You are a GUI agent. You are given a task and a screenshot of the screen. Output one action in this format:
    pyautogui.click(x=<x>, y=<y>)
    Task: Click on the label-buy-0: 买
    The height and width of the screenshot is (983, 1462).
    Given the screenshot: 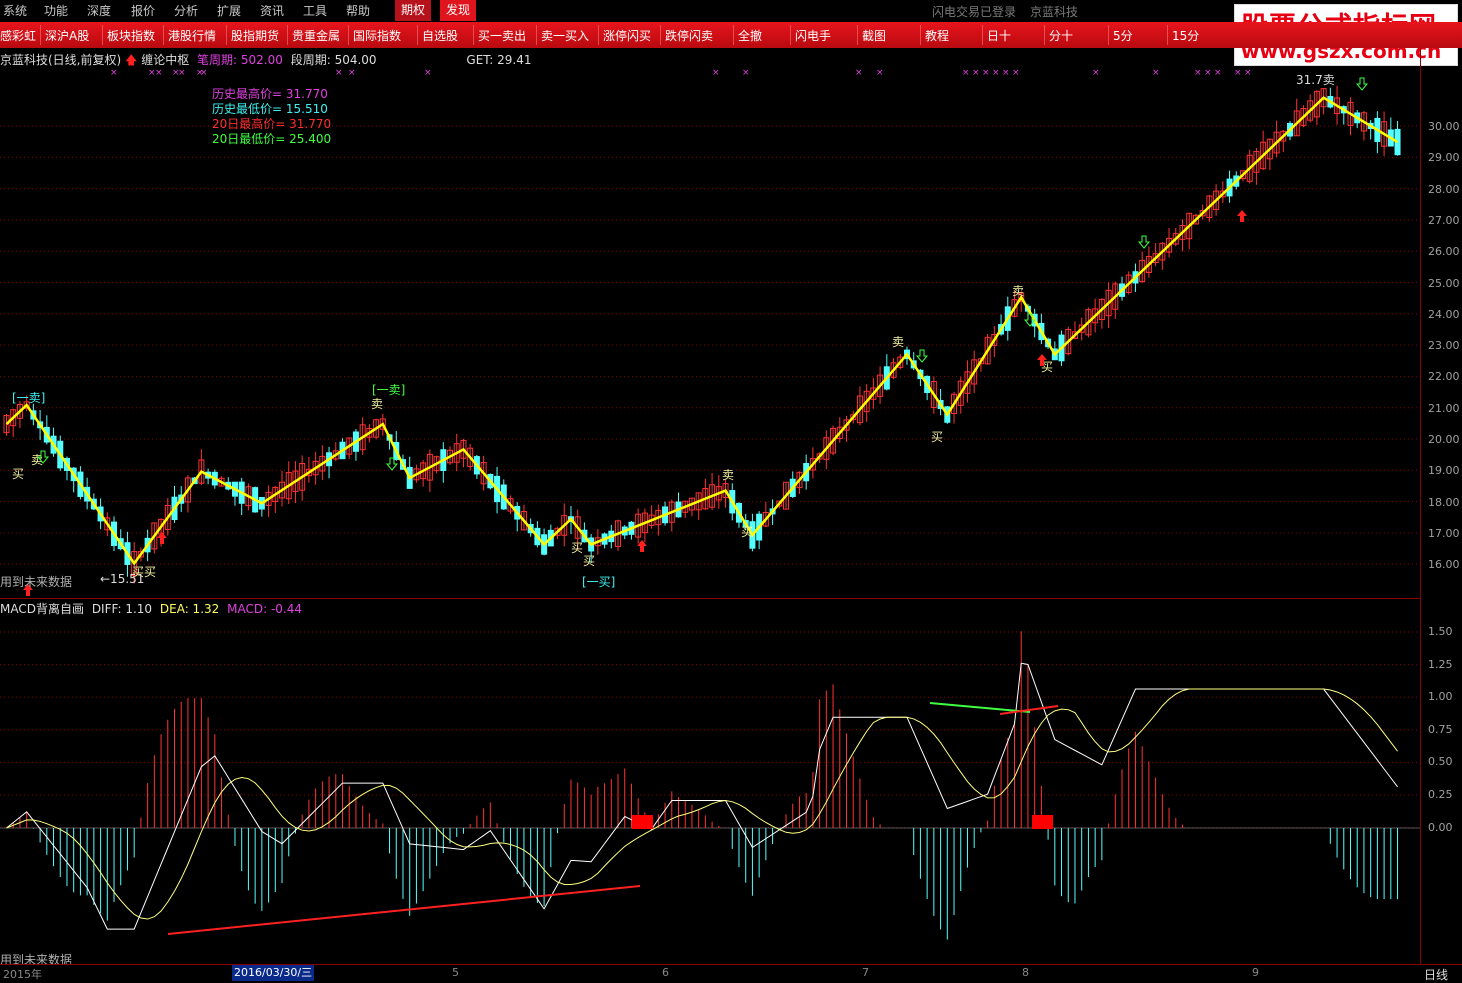 What is the action you would take?
    pyautogui.click(x=18, y=474)
    